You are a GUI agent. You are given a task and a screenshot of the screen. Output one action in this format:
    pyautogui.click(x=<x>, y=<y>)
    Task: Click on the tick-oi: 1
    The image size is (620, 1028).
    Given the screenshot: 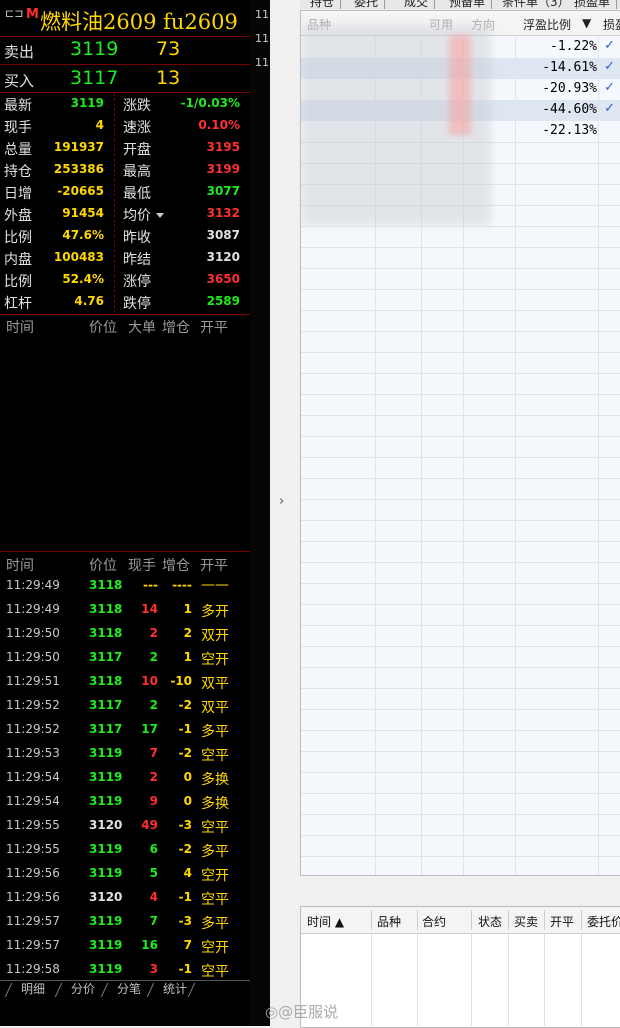 What is the action you would take?
    pyautogui.click(x=187, y=657)
    